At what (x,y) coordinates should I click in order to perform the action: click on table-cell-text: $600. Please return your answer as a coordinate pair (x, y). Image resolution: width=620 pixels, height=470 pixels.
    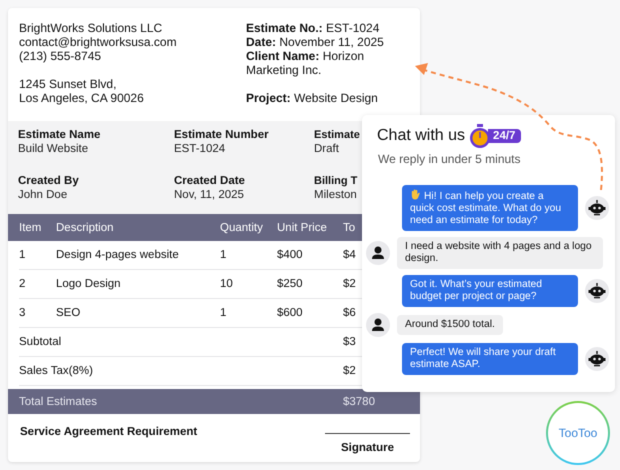
    Looking at the image, I should click on (290, 313).